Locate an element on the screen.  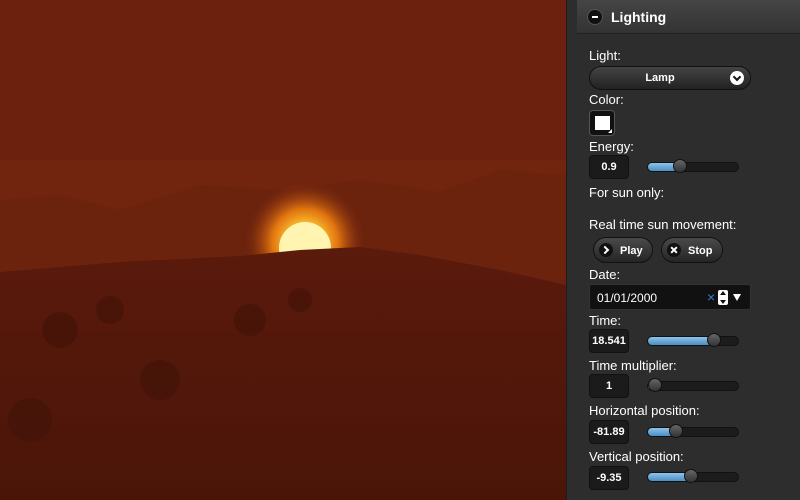
time-slider-fill is located at coordinates (681, 341).